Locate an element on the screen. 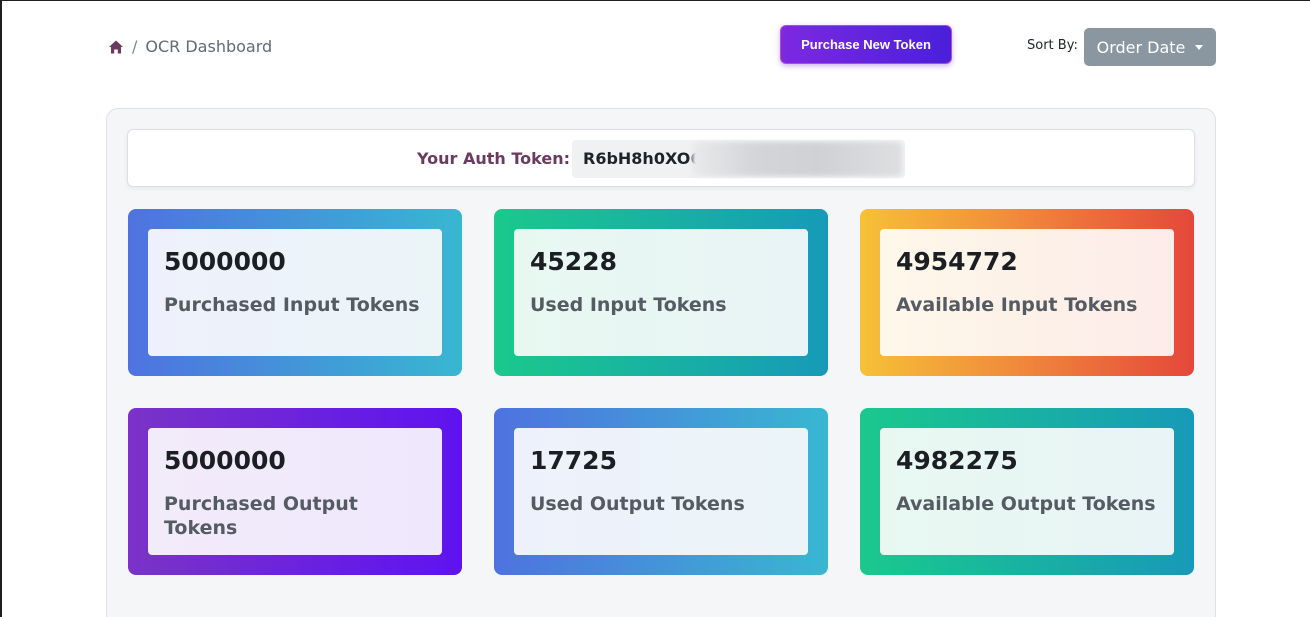 The image size is (1310, 617). stat-label: Purchased Input Tokens is located at coordinates (292, 305).